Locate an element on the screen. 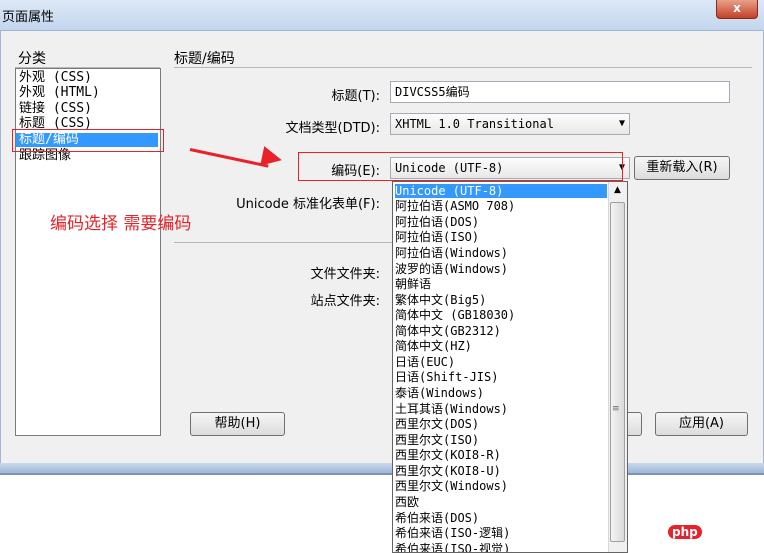 The height and width of the screenshot is (553, 764). category-item-appearance-html: 外观 (HTML) is located at coordinates (59, 93).